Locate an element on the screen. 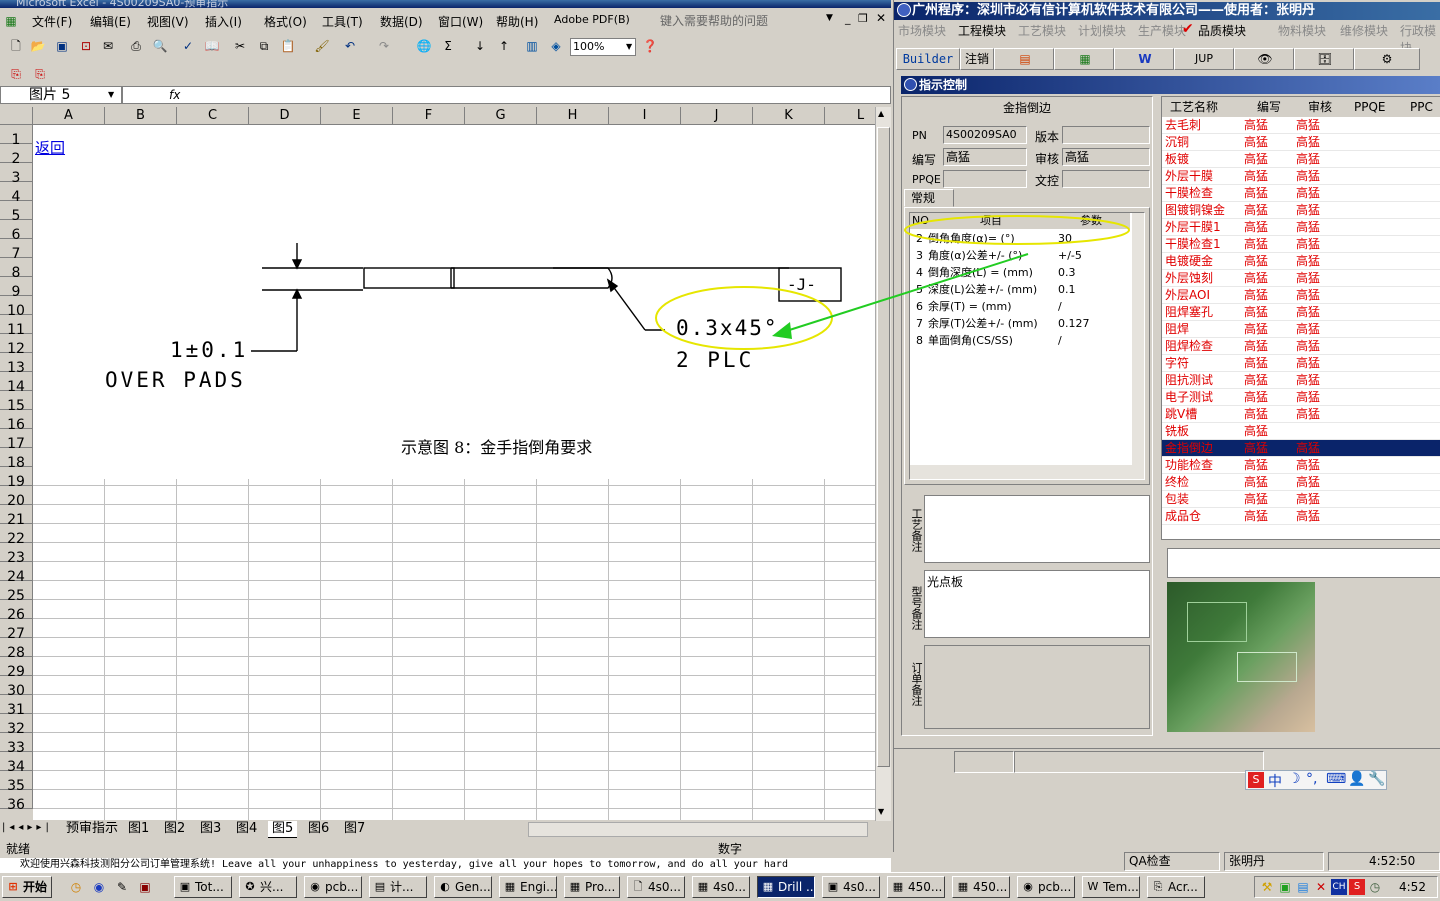 The width and height of the screenshot is (1440, 901). workflow-row: 包装 高猛 高猛 is located at coordinates (1301, 499).